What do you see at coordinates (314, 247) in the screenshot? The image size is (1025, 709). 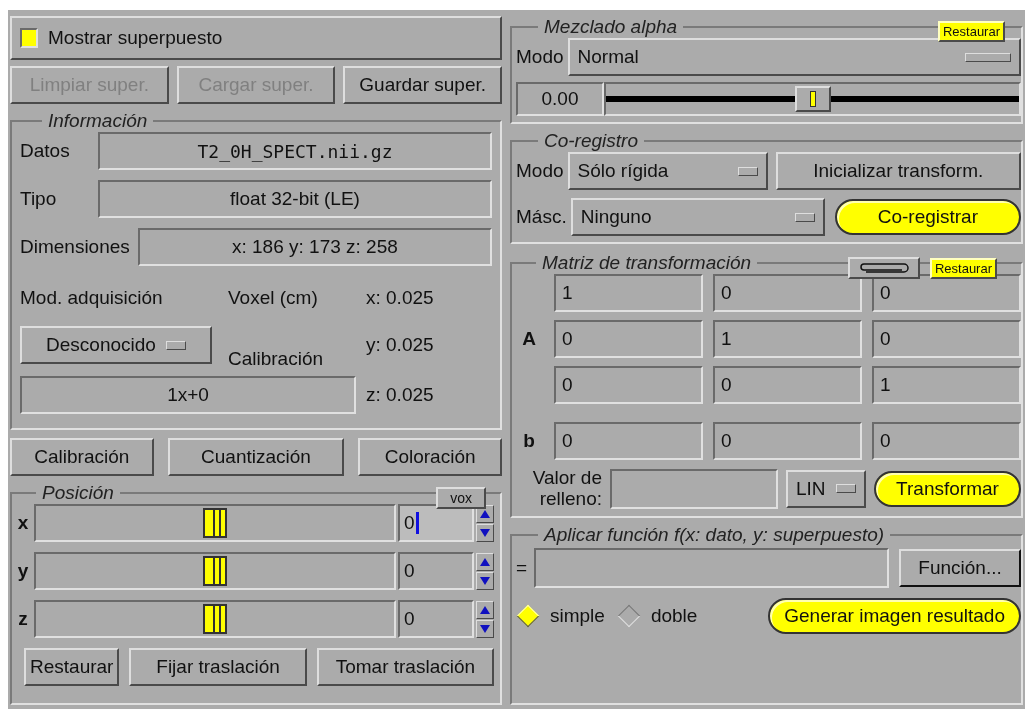 I see `dimensions-field: x: 186 y: 173 z: 258` at bounding box center [314, 247].